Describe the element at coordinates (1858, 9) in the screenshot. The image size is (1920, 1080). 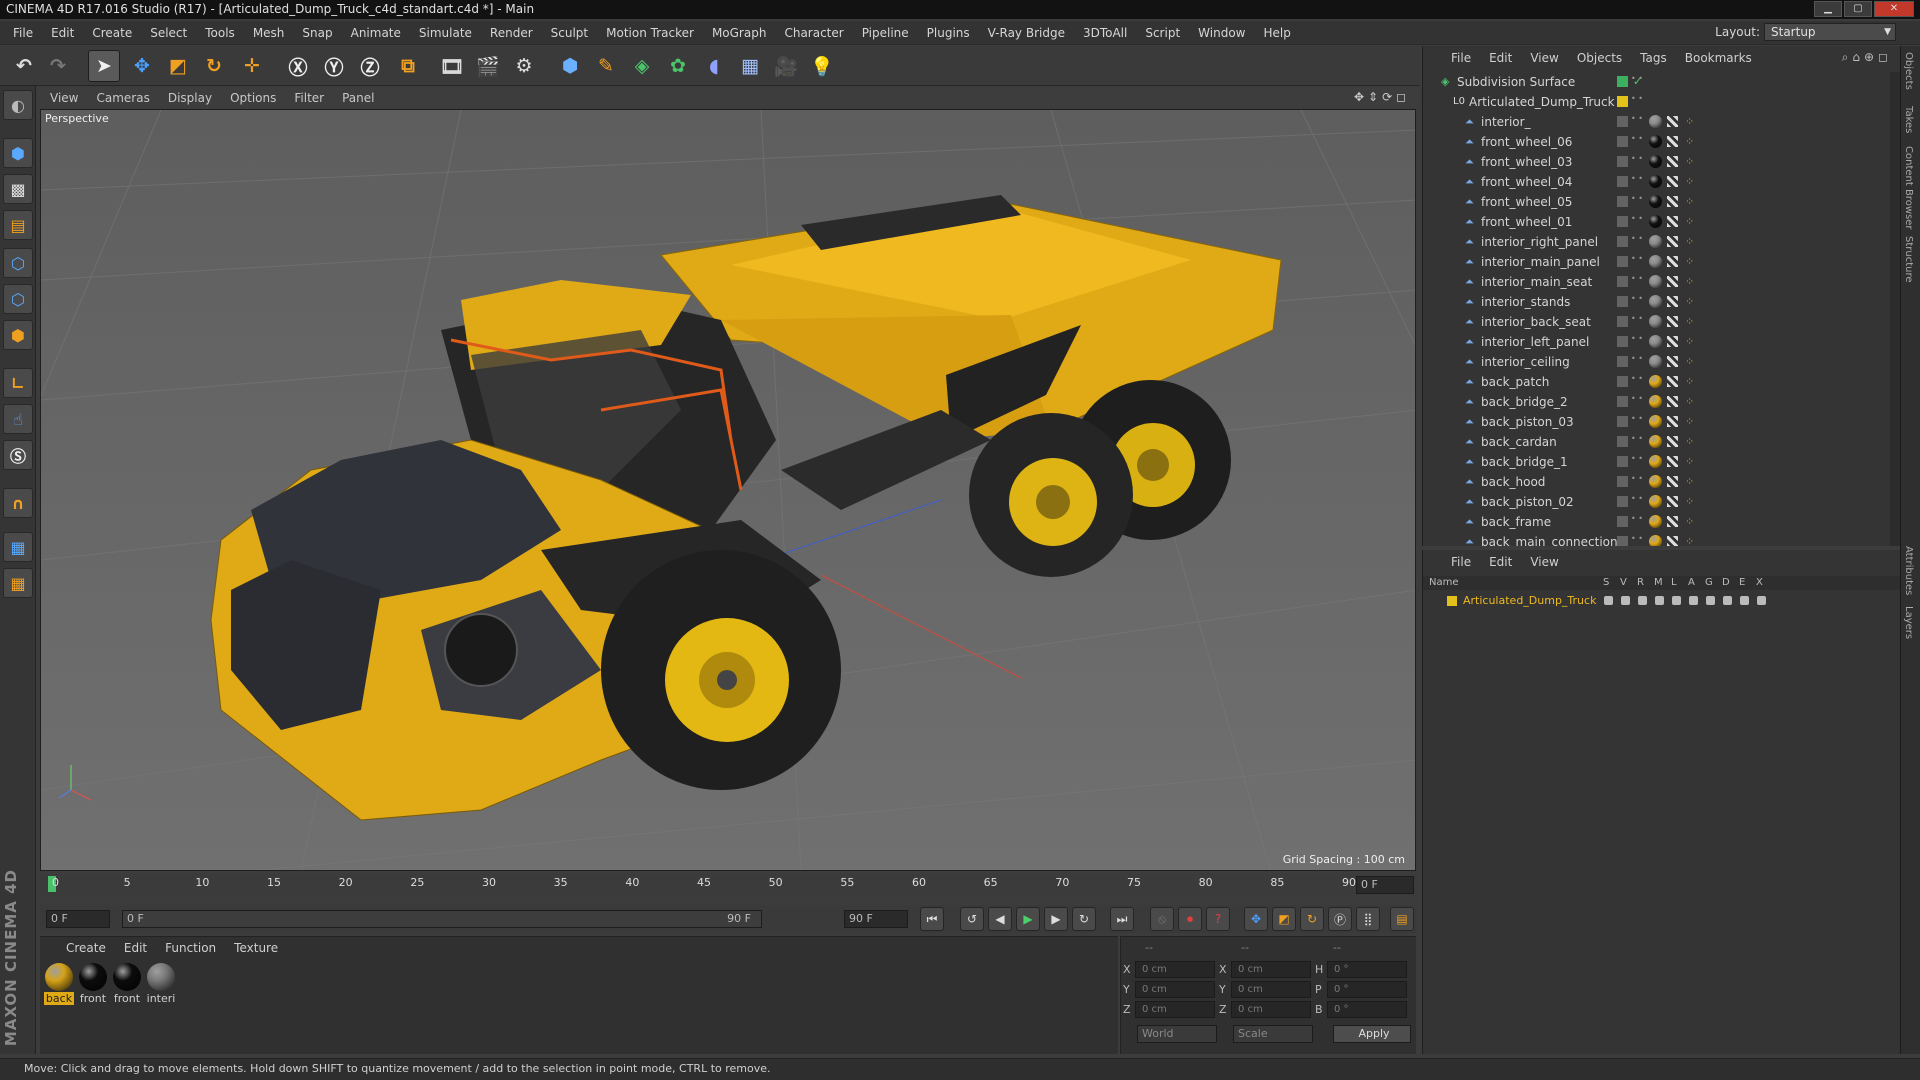
I see `maximize-button: ▢` at that location.